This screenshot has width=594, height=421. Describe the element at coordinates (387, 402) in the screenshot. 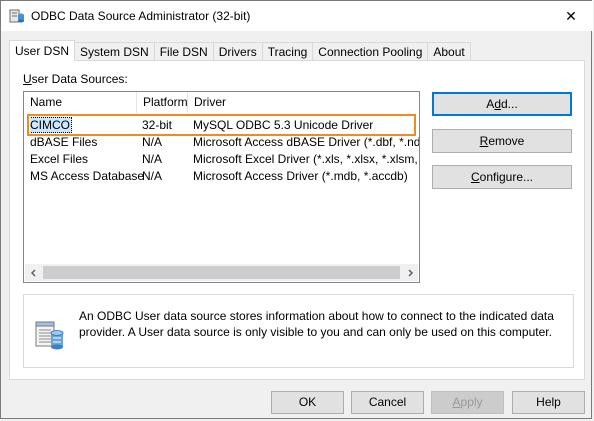

I see `cancel-button: Cancel` at that location.